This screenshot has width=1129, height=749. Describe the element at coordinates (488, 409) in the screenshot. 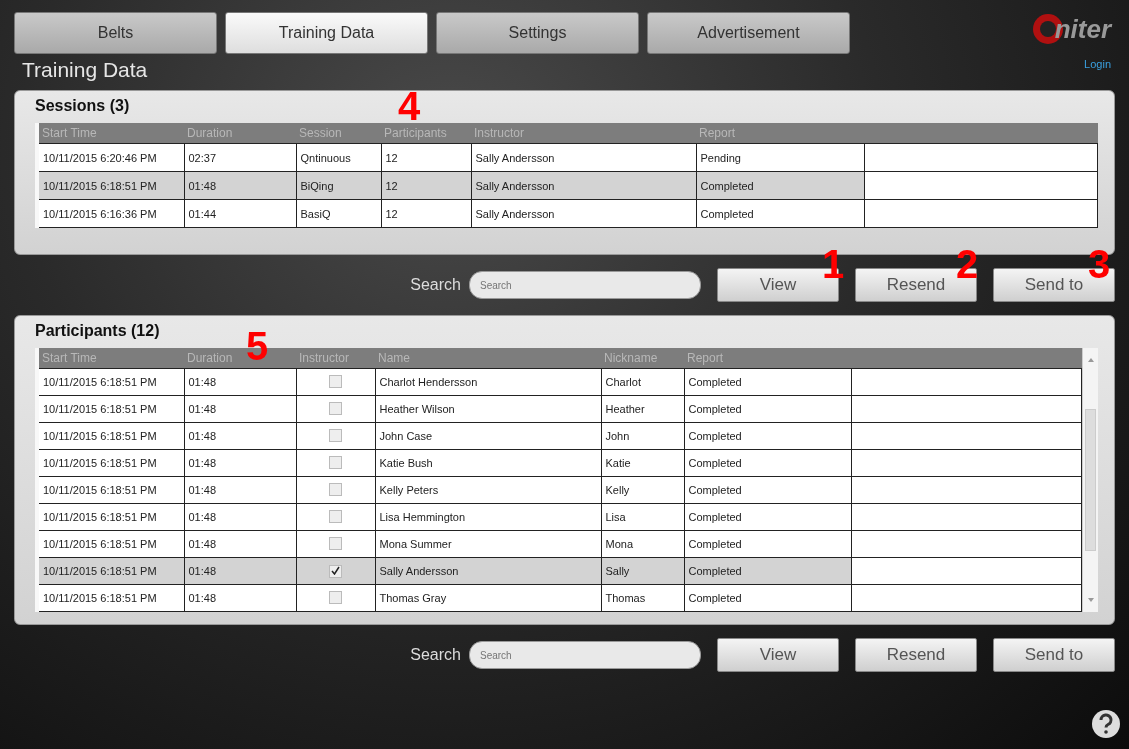

I see `table-cell: Heather Wilson` at that location.